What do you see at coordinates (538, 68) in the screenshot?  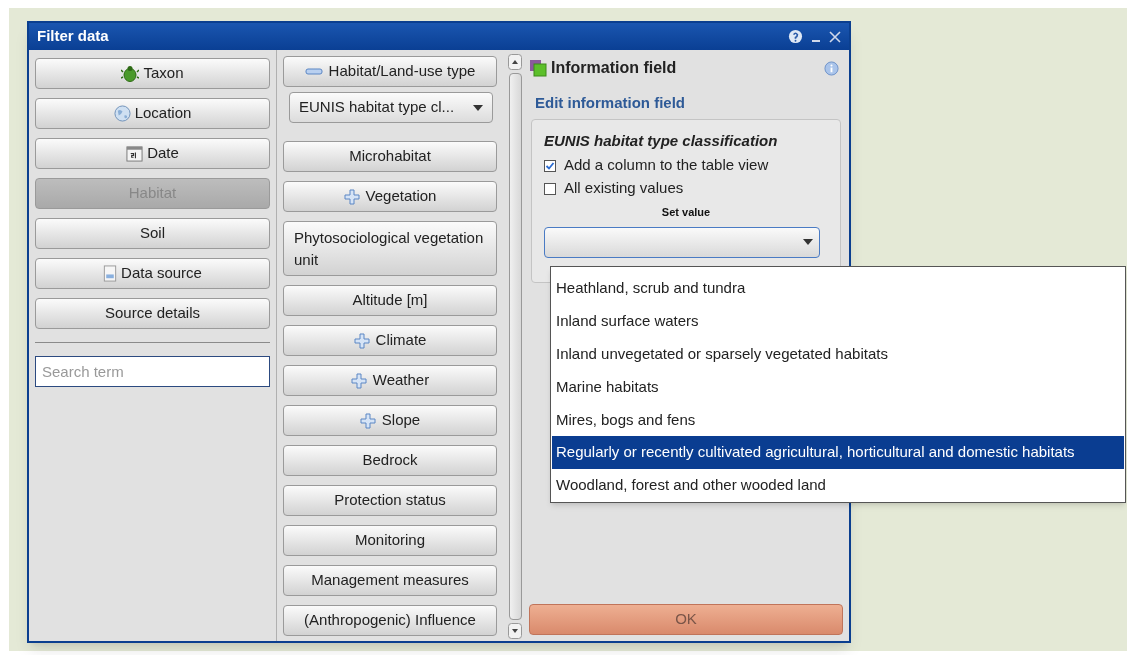 I see `layers-icon` at bounding box center [538, 68].